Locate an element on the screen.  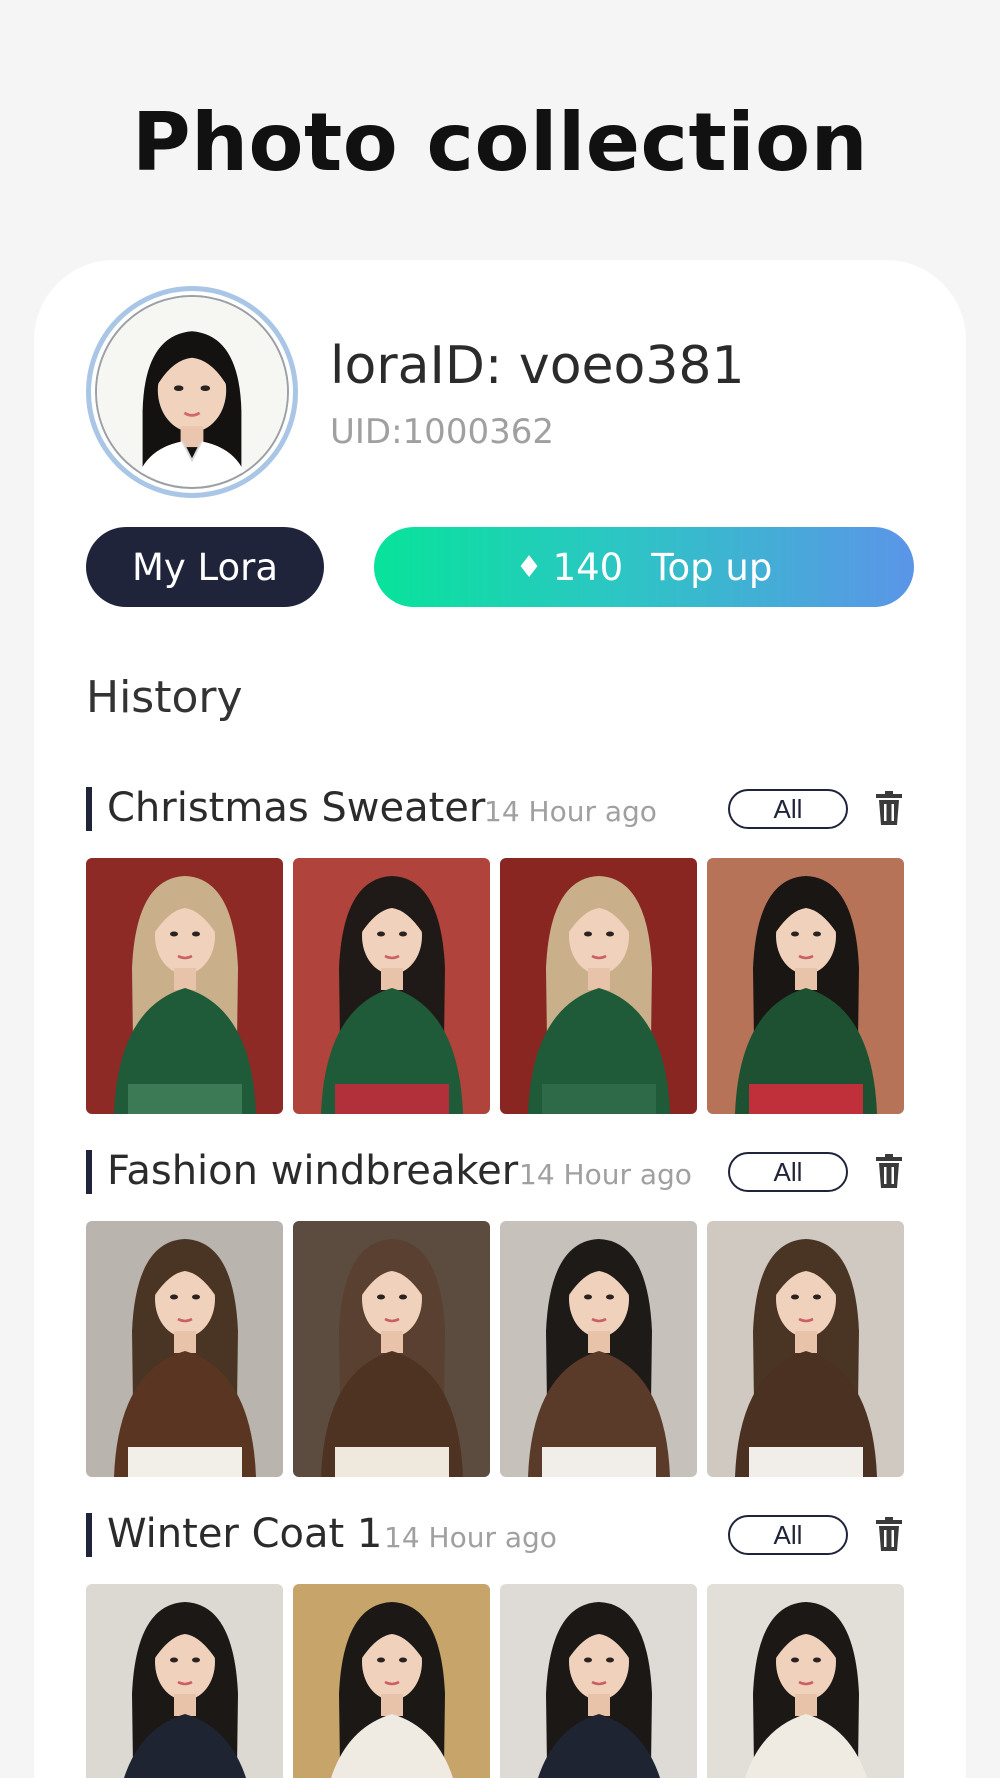
avatar is located at coordinates (192, 392).